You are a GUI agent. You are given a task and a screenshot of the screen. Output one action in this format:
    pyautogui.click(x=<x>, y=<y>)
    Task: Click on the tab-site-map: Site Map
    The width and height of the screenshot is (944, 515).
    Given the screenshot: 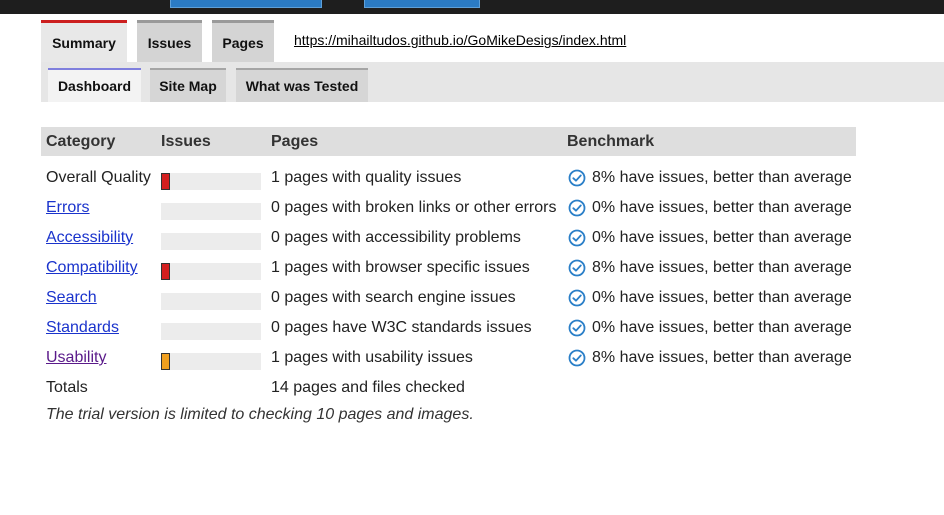 What is the action you would take?
    pyautogui.click(x=188, y=85)
    